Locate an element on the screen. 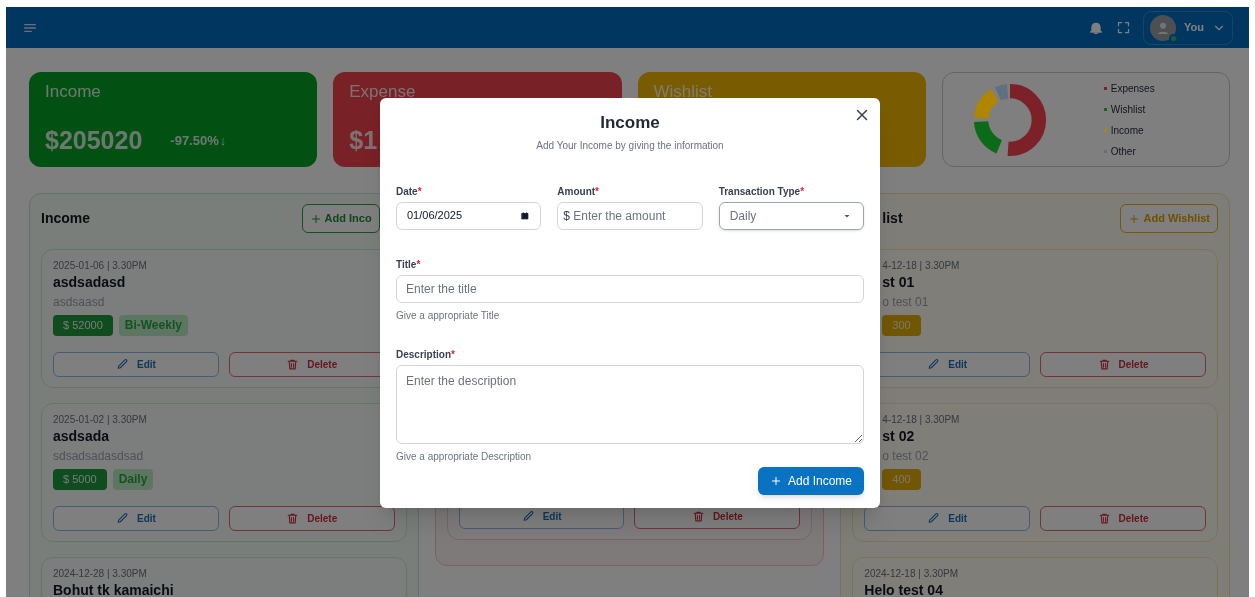 The width and height of the screenshot is (1255, 597). transaction-type-select: Daily is located at coordinates (791, 215).